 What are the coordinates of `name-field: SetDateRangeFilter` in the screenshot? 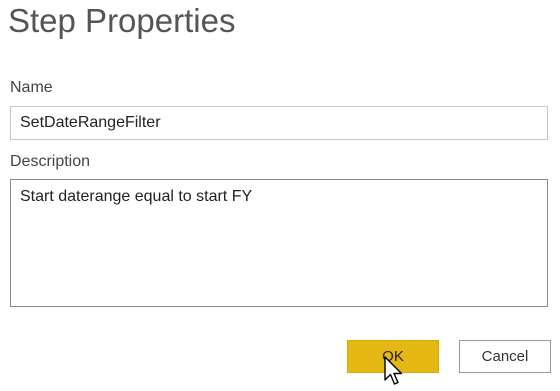 It's located at (279, 123).